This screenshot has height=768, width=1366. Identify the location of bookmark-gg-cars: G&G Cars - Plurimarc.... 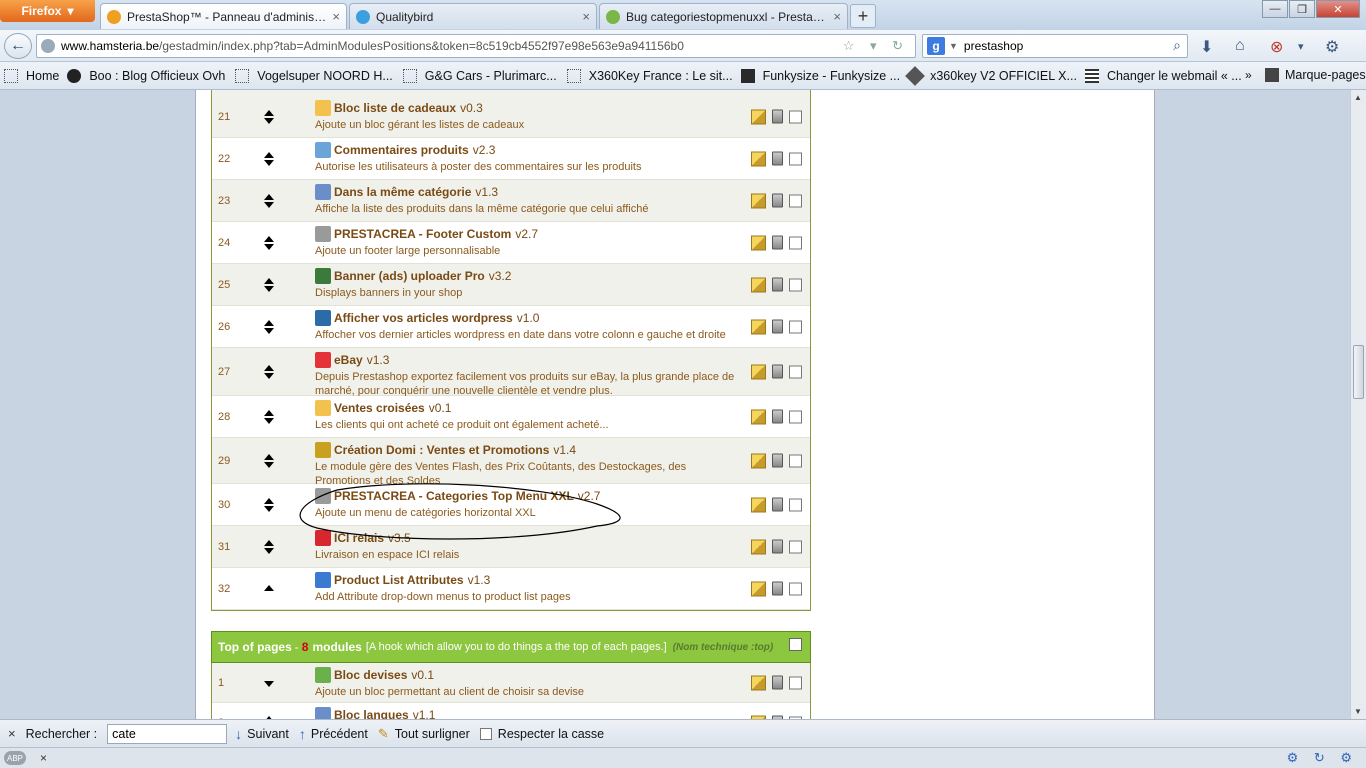
(479, 75).